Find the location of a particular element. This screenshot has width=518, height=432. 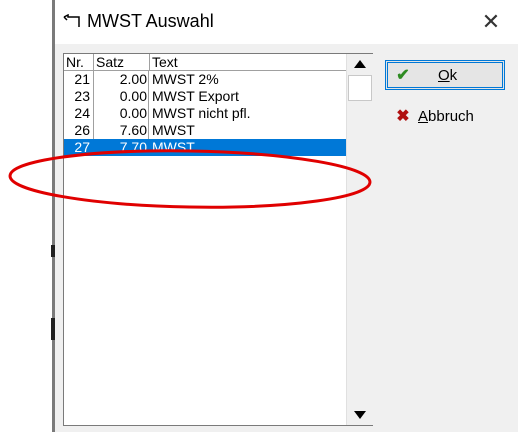

scroll-up-button is located at coordinates (360, 64).